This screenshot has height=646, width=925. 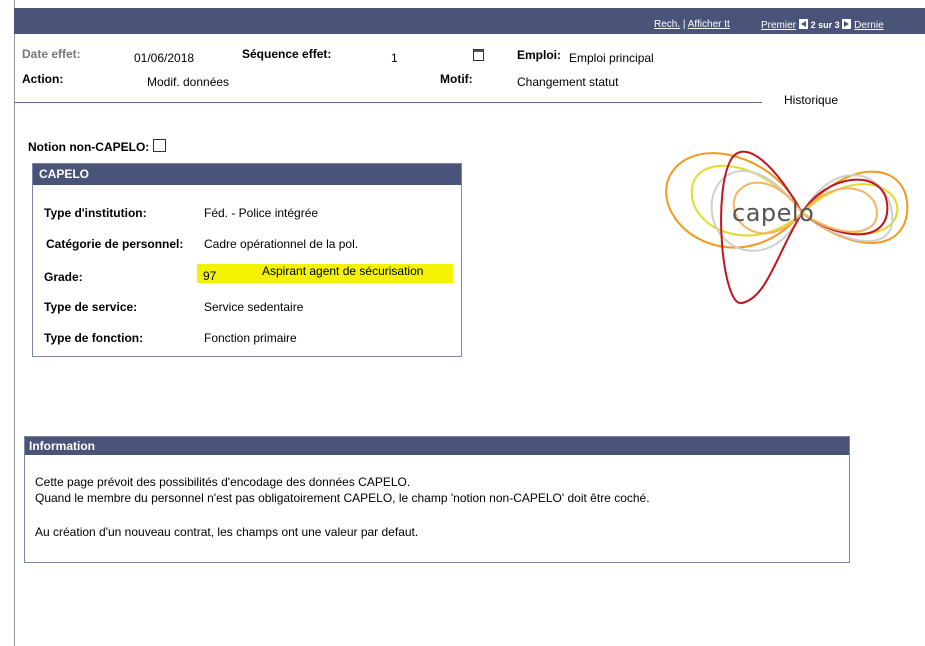 I want to click on function-type-label: Type de fonction:, so click(x=94, y=338).